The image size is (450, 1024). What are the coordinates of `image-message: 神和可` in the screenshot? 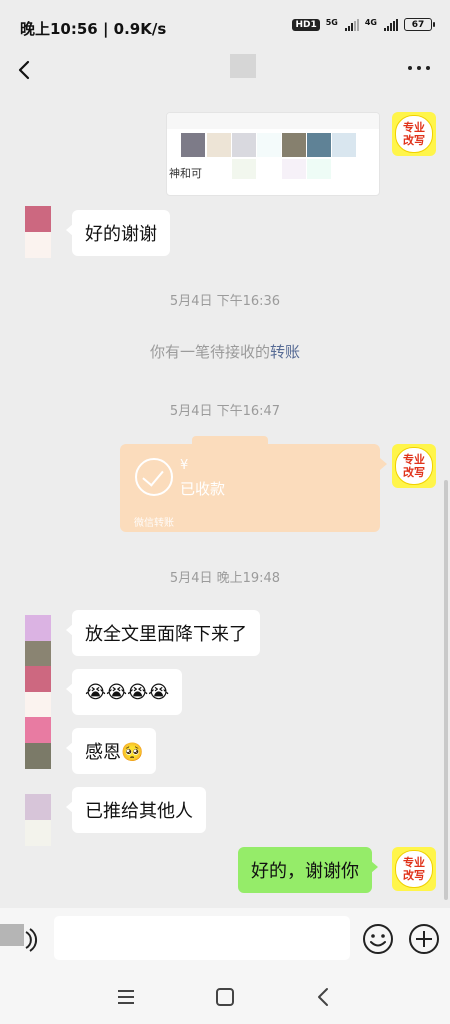 It's located at (273, 154).